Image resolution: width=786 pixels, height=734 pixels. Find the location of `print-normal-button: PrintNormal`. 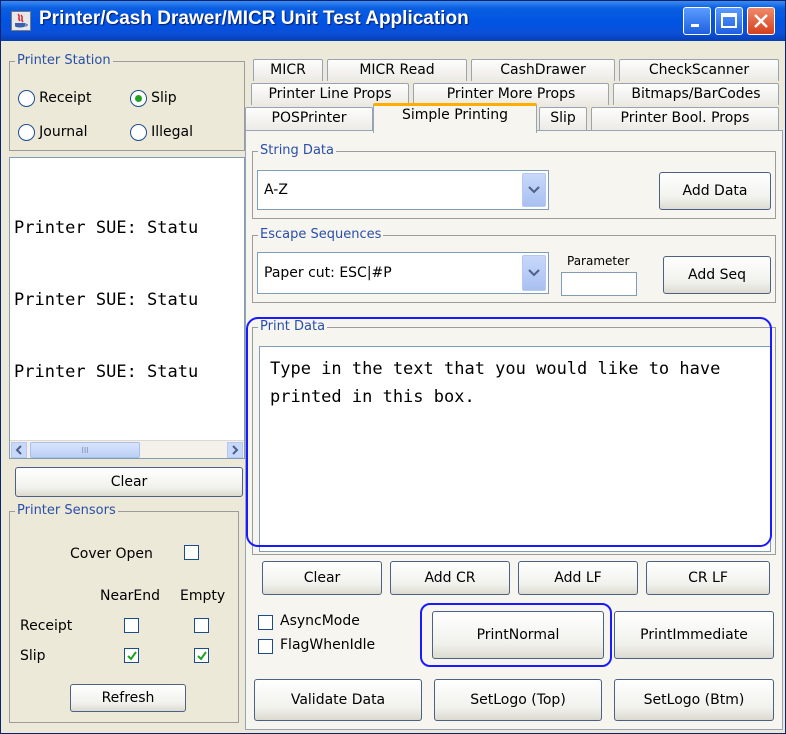

print-normal-button: PrintNormal is located at coordinates (518, 635).